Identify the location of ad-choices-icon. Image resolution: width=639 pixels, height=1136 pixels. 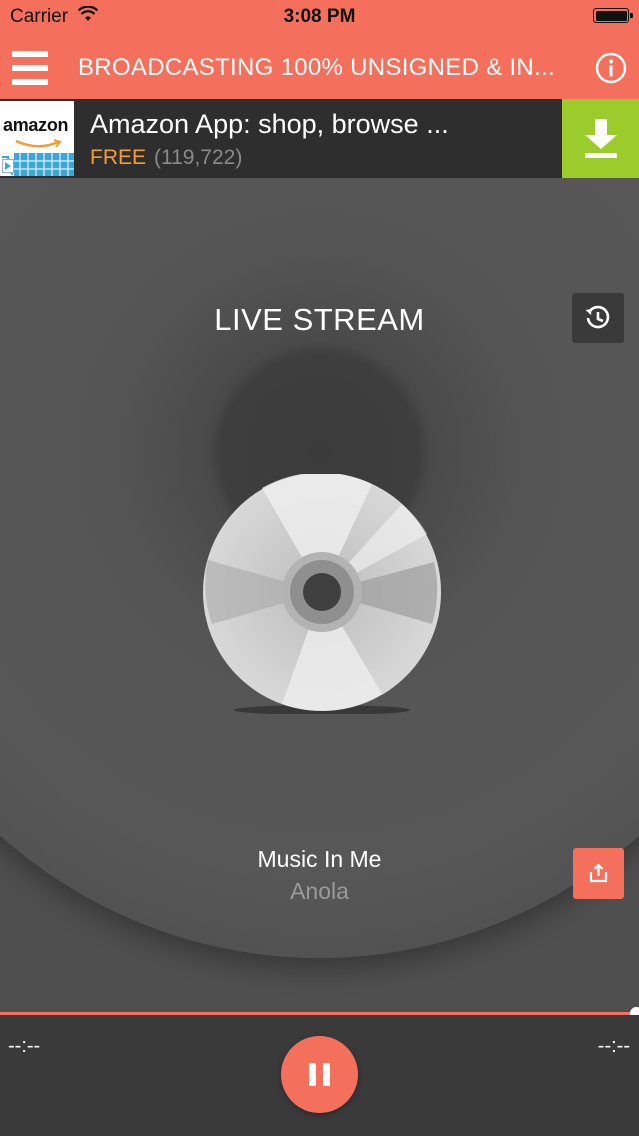
(8, 166).